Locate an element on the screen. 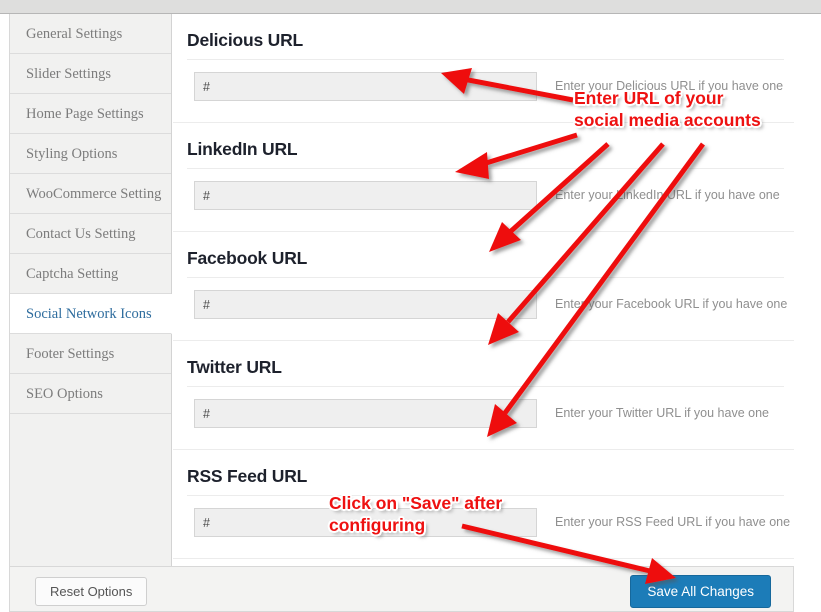 This screenshot has height=612, width=821. sidebar-item-label: WooCommerce Setting is located at coordinates (94, 194).